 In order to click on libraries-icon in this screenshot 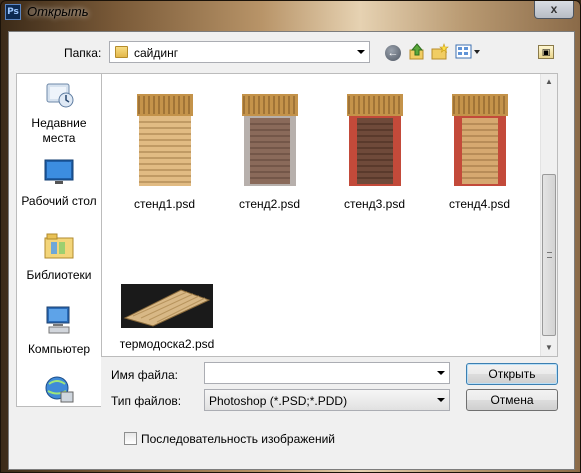, I will do `click(59, 246)`.